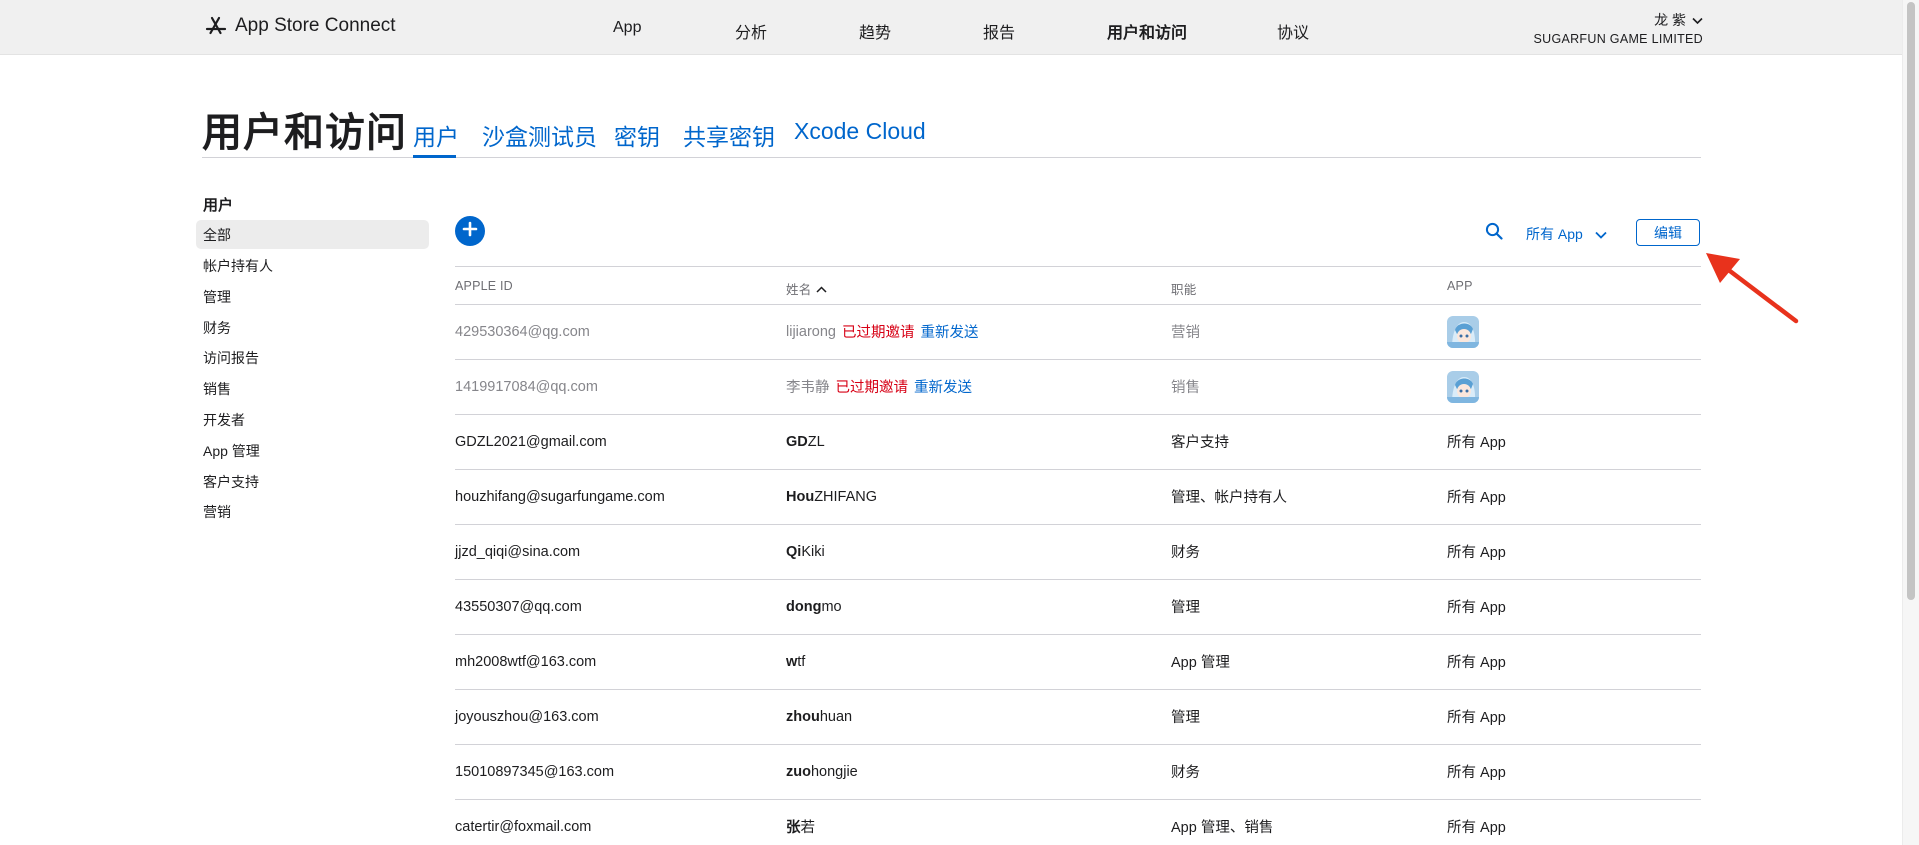  I want to click on tab-xcode-cloud: Xcode Cloud, so click(860, 131).